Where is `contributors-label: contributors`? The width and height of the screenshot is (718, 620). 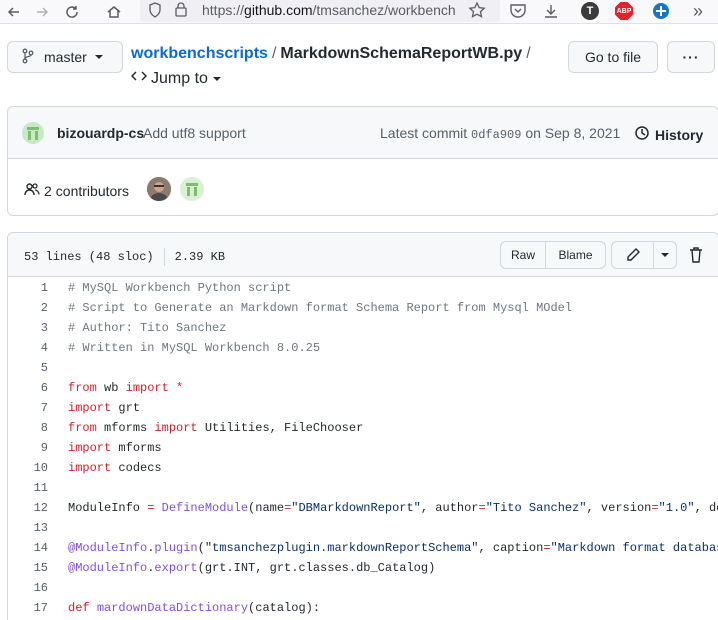
contributors-label: contributors is located at coordinates (92, 190).